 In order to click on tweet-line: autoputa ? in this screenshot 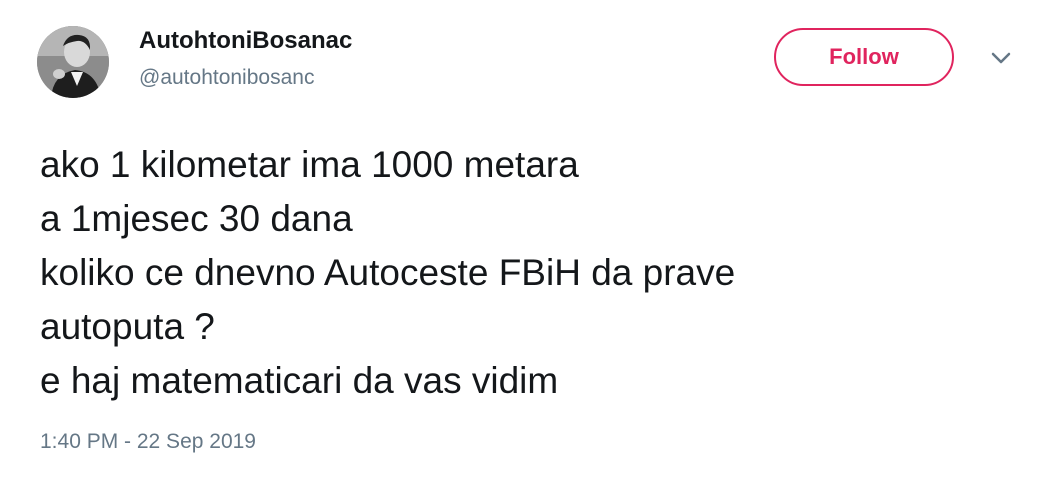, I will do `click(127, 326)`.